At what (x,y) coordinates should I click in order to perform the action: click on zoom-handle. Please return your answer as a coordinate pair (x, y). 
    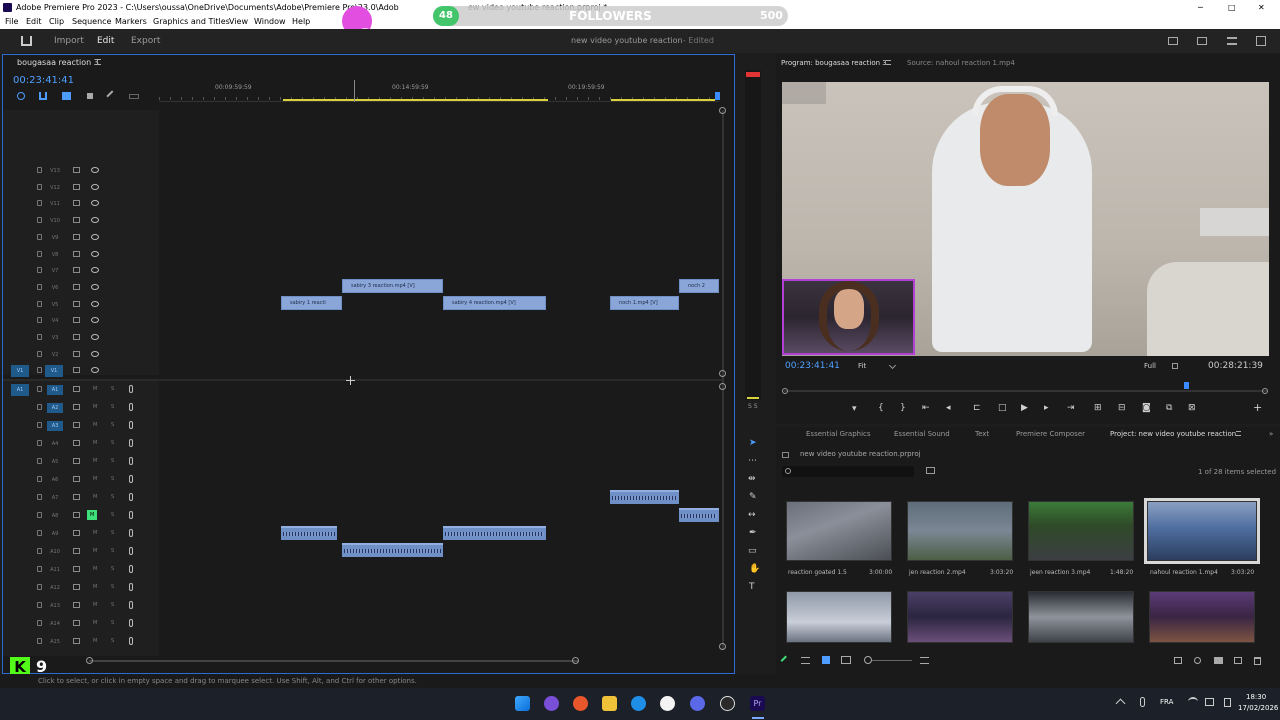
    Looking at the image, I should click on (868, 660).